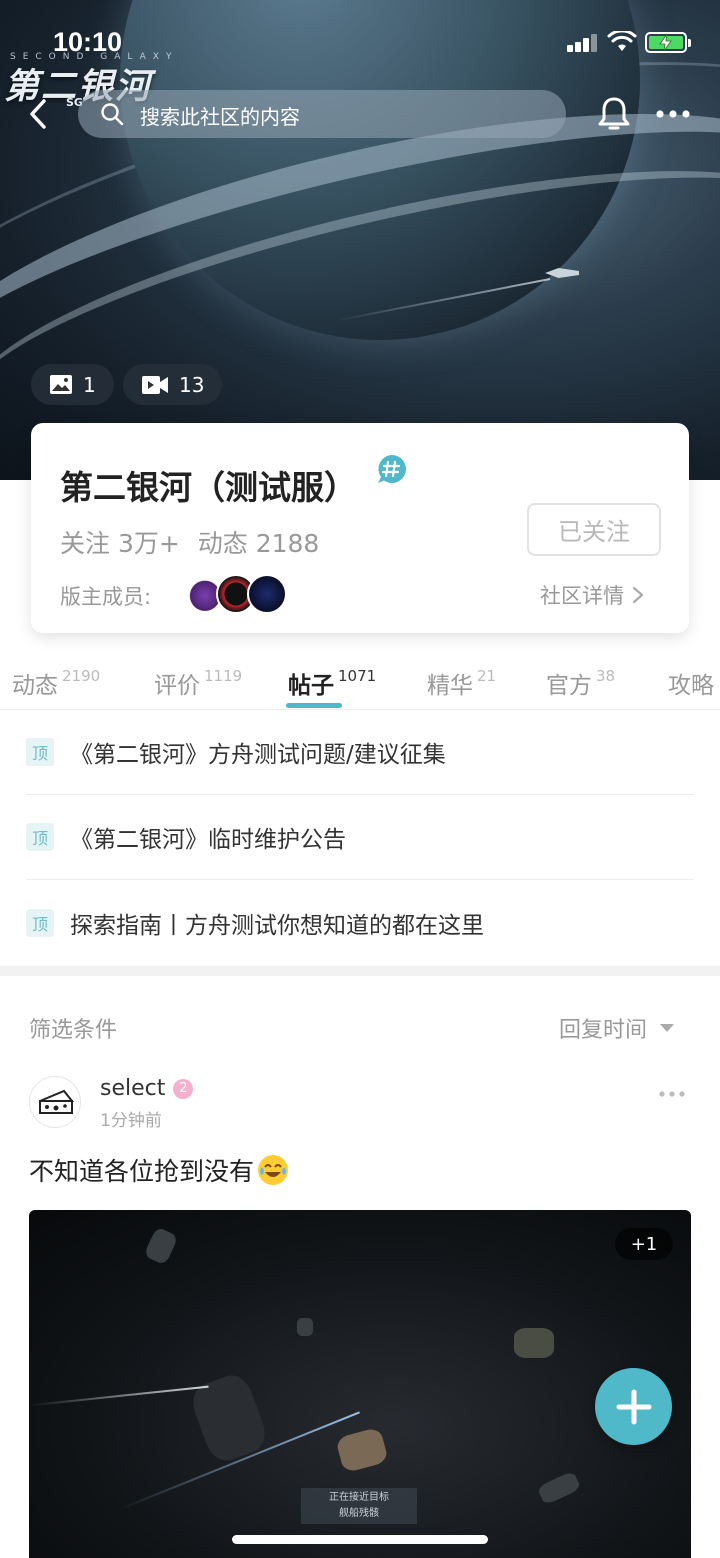 The height and width of the screenshot is (1558, 720). Describe the element at coordinates (192, 384) in the screenshot. I see `video-count: 13` at that location.